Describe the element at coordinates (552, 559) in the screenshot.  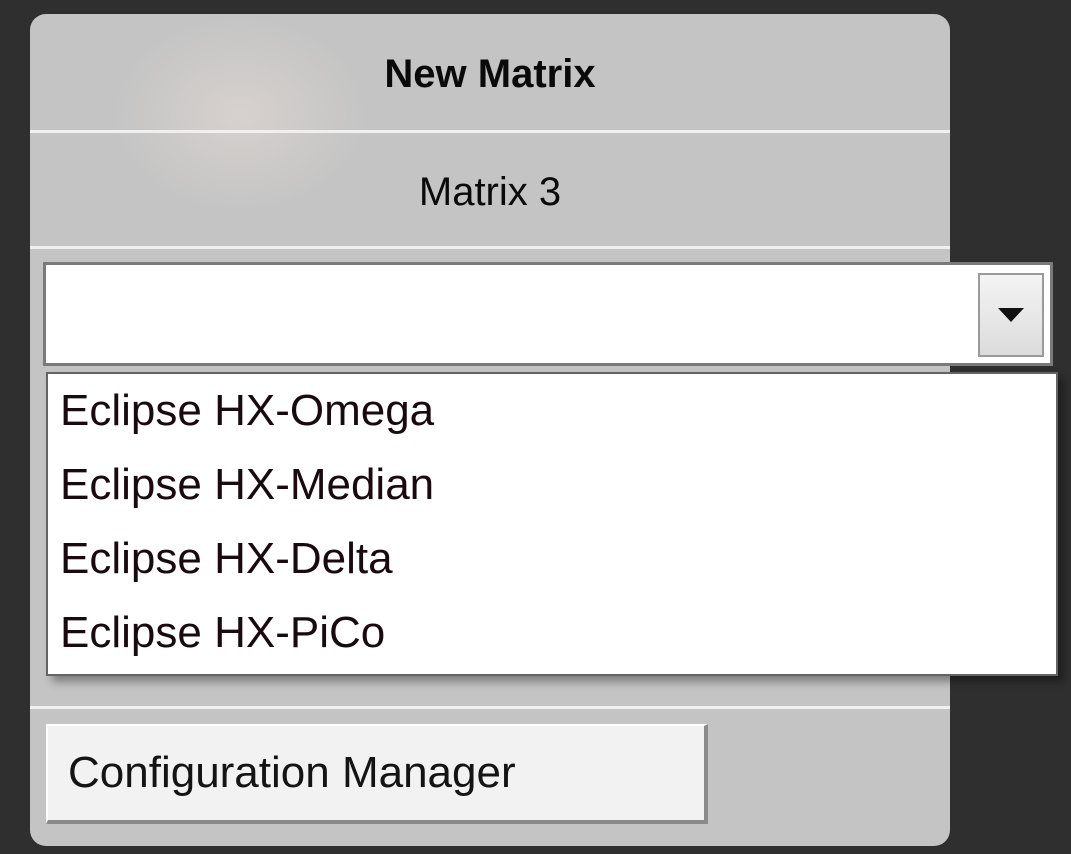
I see `dropdown-option-hx-delta: Eclipse HX-Delta` at that location.